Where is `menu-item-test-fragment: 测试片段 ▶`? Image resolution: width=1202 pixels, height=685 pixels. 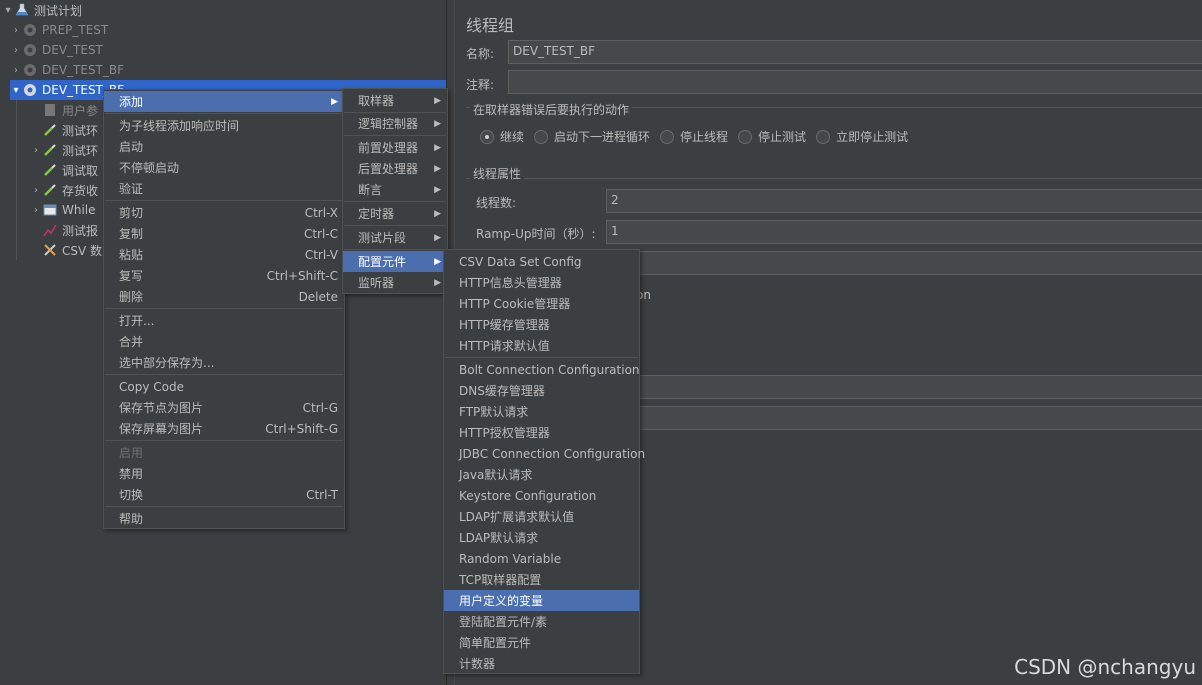
menu-item-test-fragment: 测试片段 ▶ is located at coordinates (395, 237).